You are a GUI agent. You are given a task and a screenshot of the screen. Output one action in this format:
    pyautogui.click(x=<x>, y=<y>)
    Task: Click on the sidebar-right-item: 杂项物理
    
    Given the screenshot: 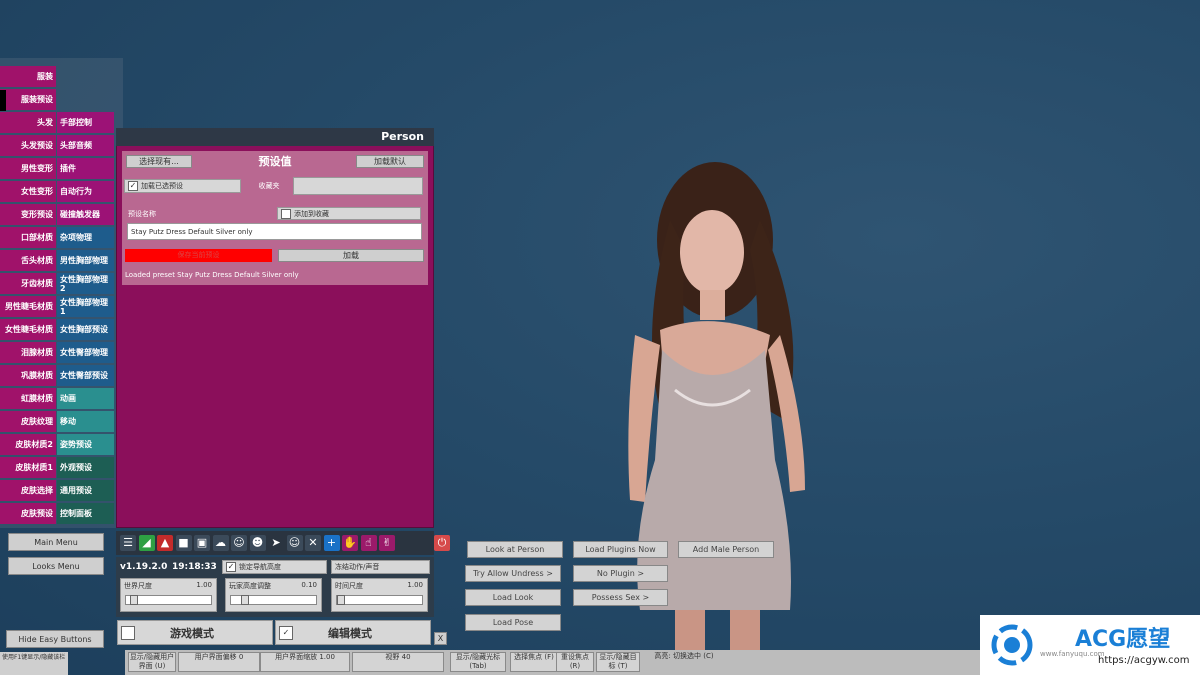 What is the action you would take?
    pyautogui.click(x=85, y=237)
    